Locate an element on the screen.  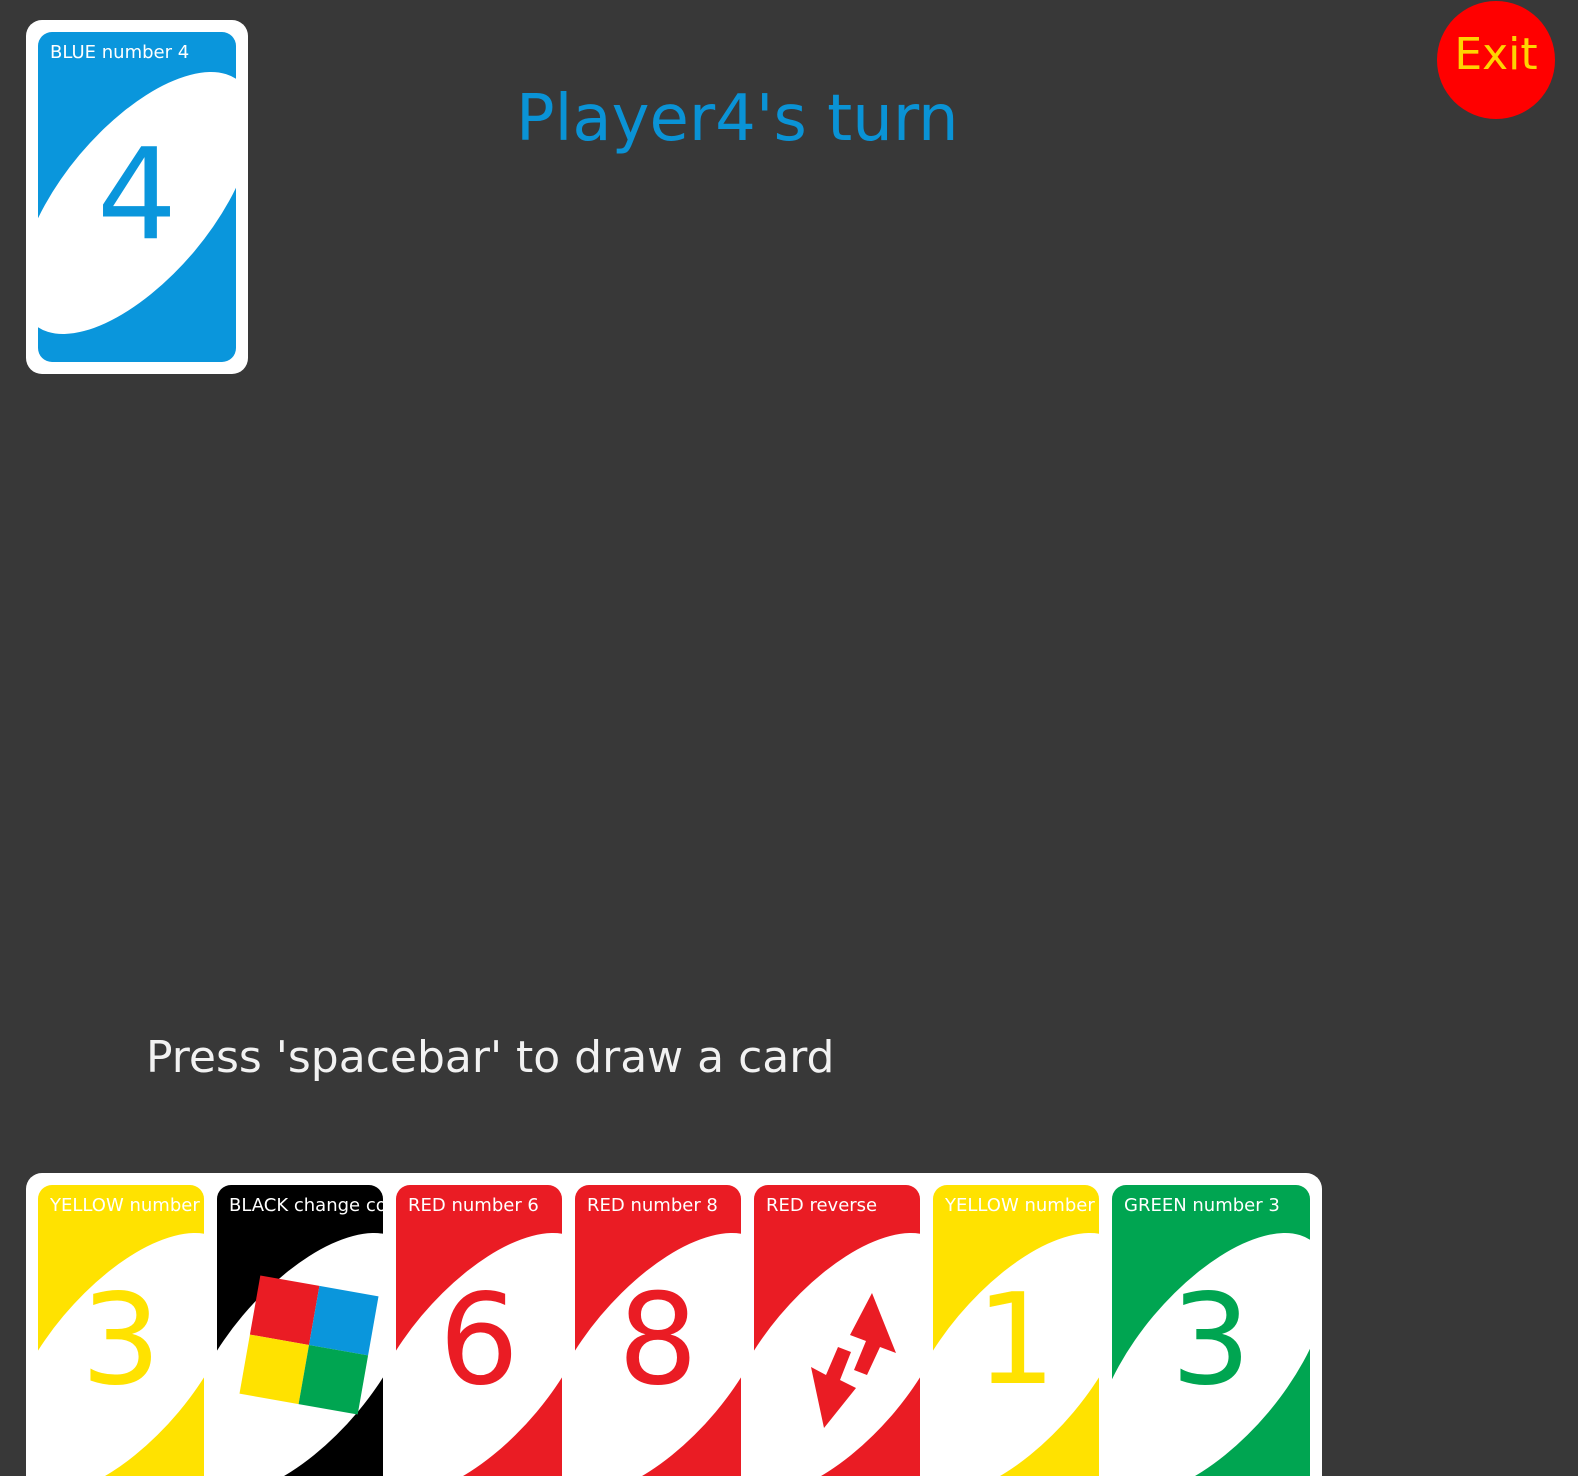
card-face: BLUE number 4 4 is located at coordinates (137, 197).